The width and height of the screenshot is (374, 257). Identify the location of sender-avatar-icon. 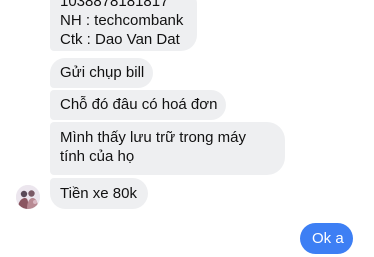
(28, 197).